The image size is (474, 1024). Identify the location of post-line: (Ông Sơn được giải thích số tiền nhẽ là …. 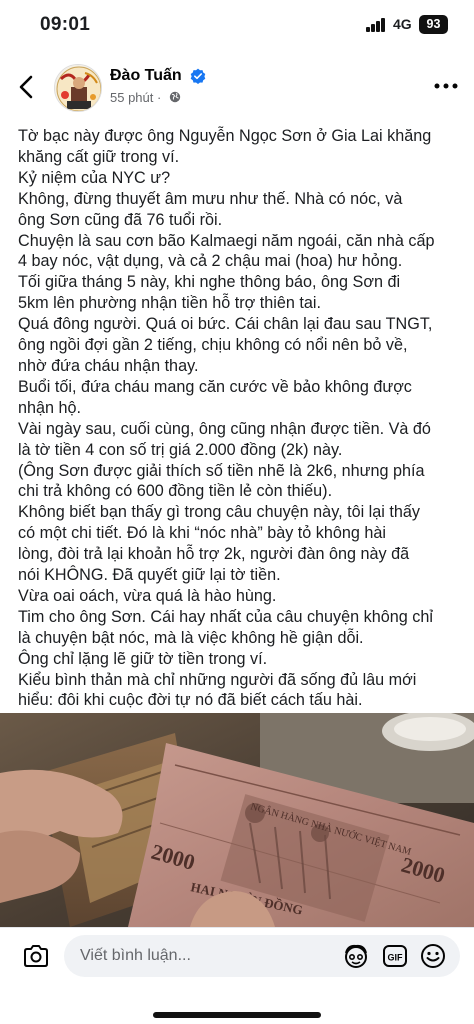
(221, 470).